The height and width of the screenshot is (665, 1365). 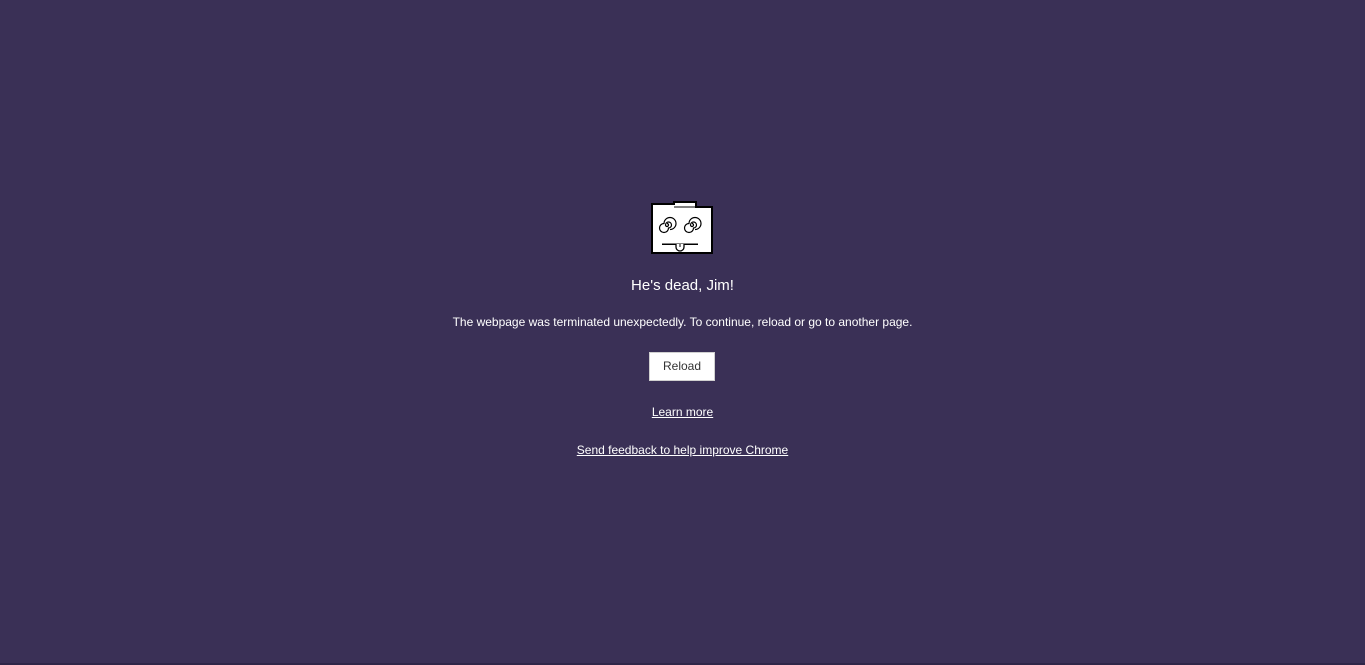 I want to click on learn-more-link: Learn more, so click(x=682, y=412).